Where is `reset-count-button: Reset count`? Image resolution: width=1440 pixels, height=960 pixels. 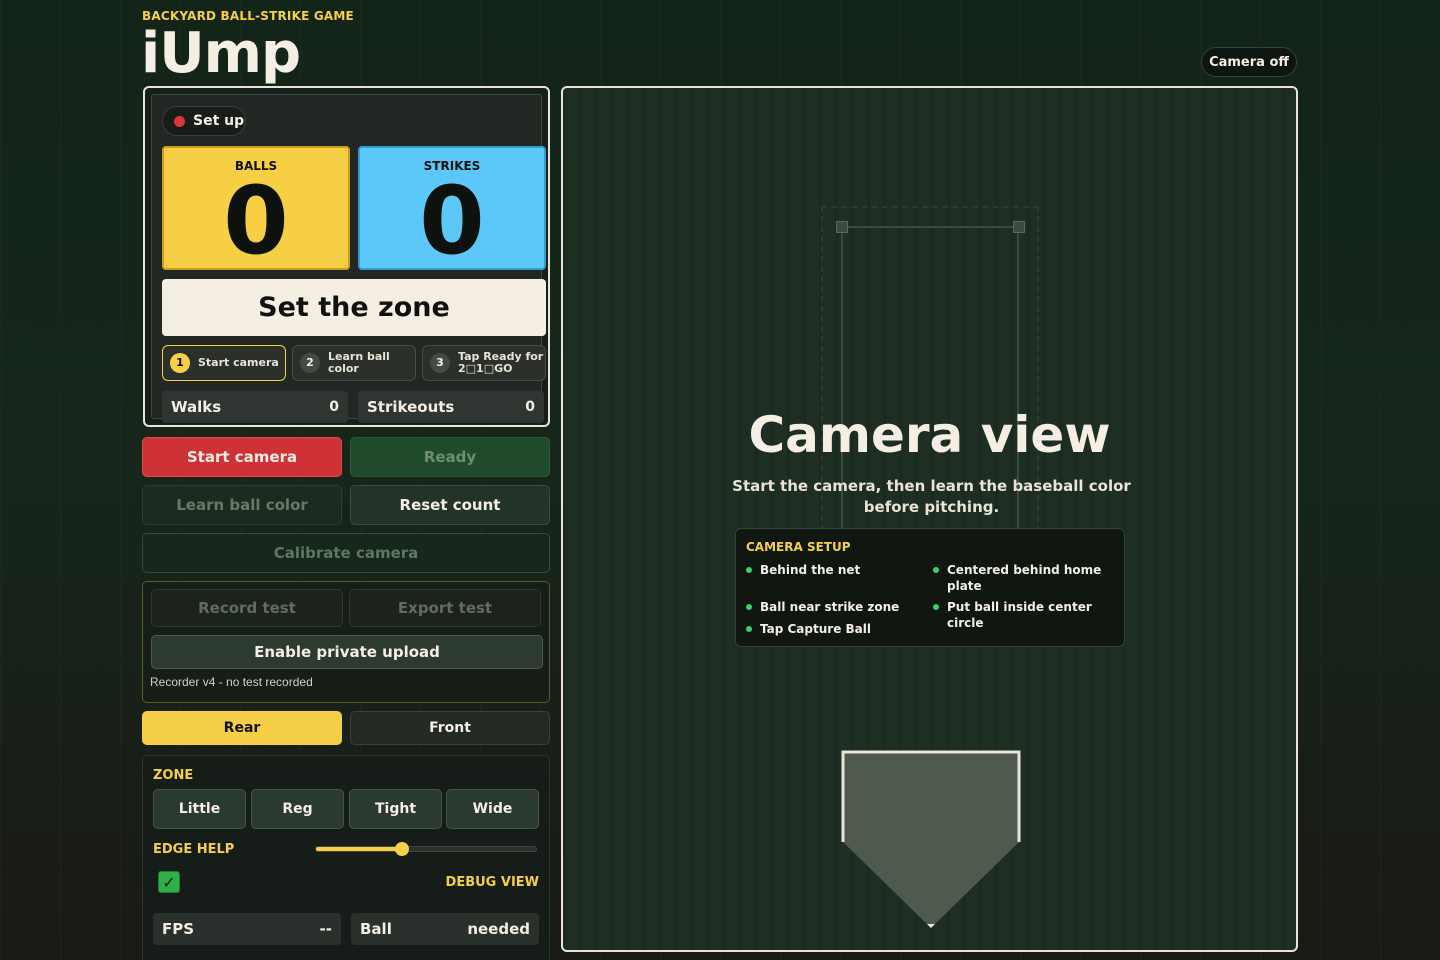 reset-count-button: Reset count is located at coordinates (450, 505).